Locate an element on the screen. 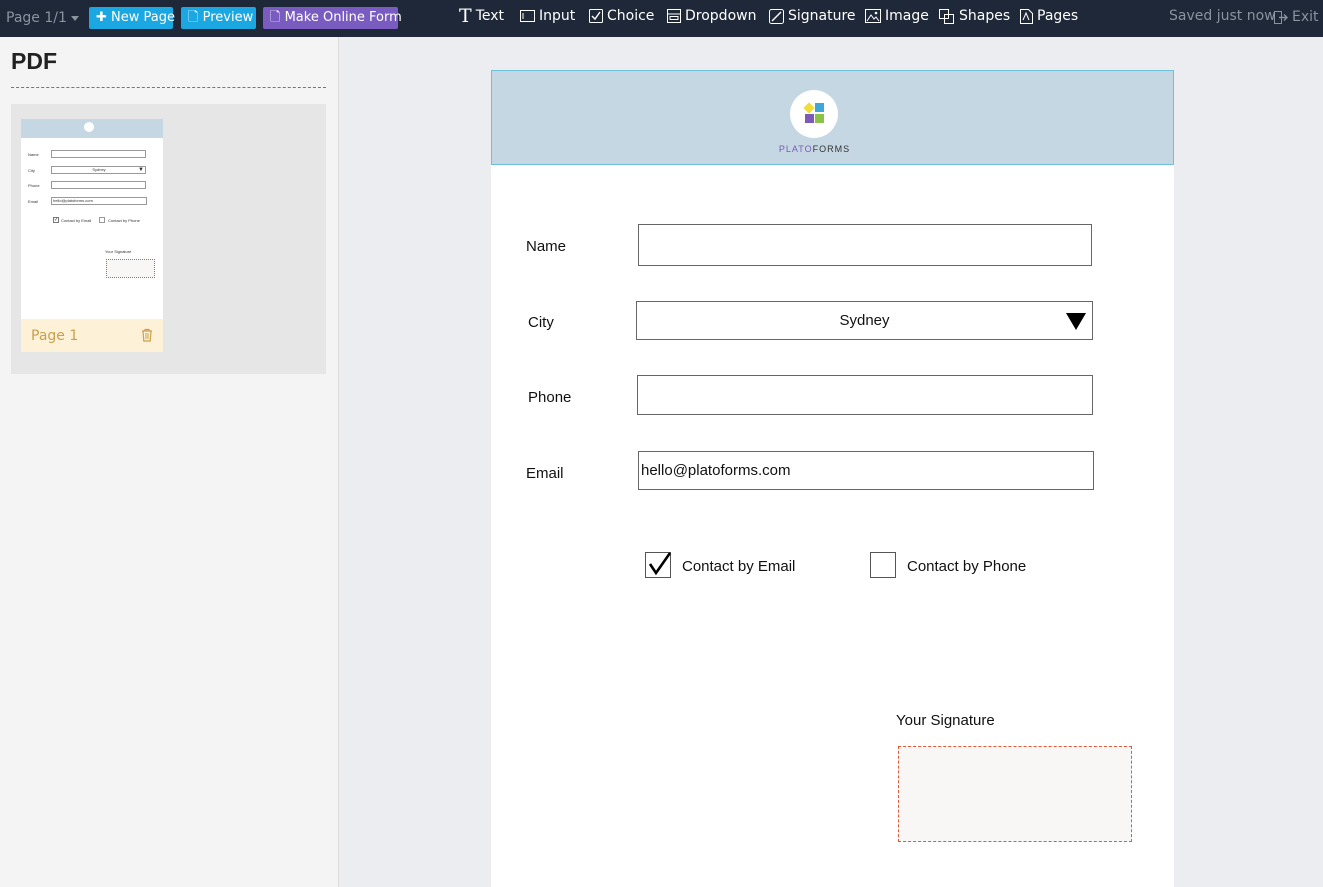  thumbnail-phone-field is located at coordinates (98, 185).